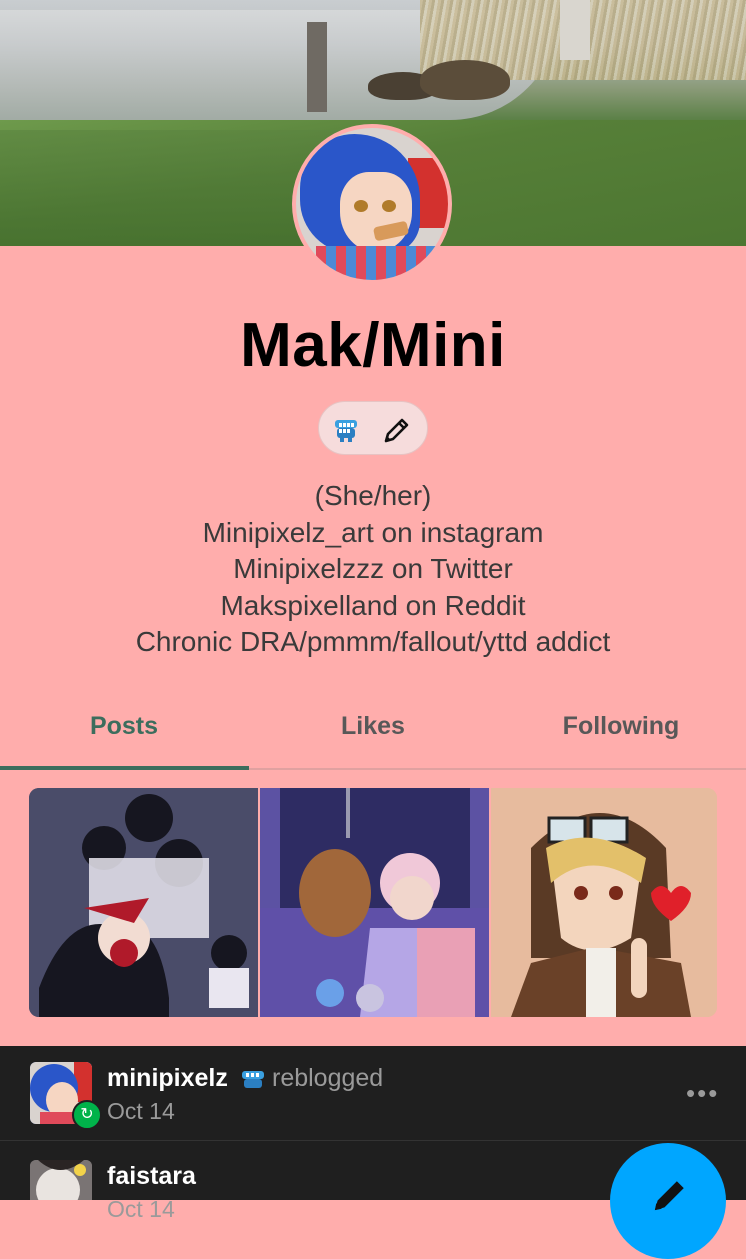 This screenshot has height=1259, width=746. Describe the element at coordinates (373, 428) in the screenshot. I see `badges-pill` at that location.